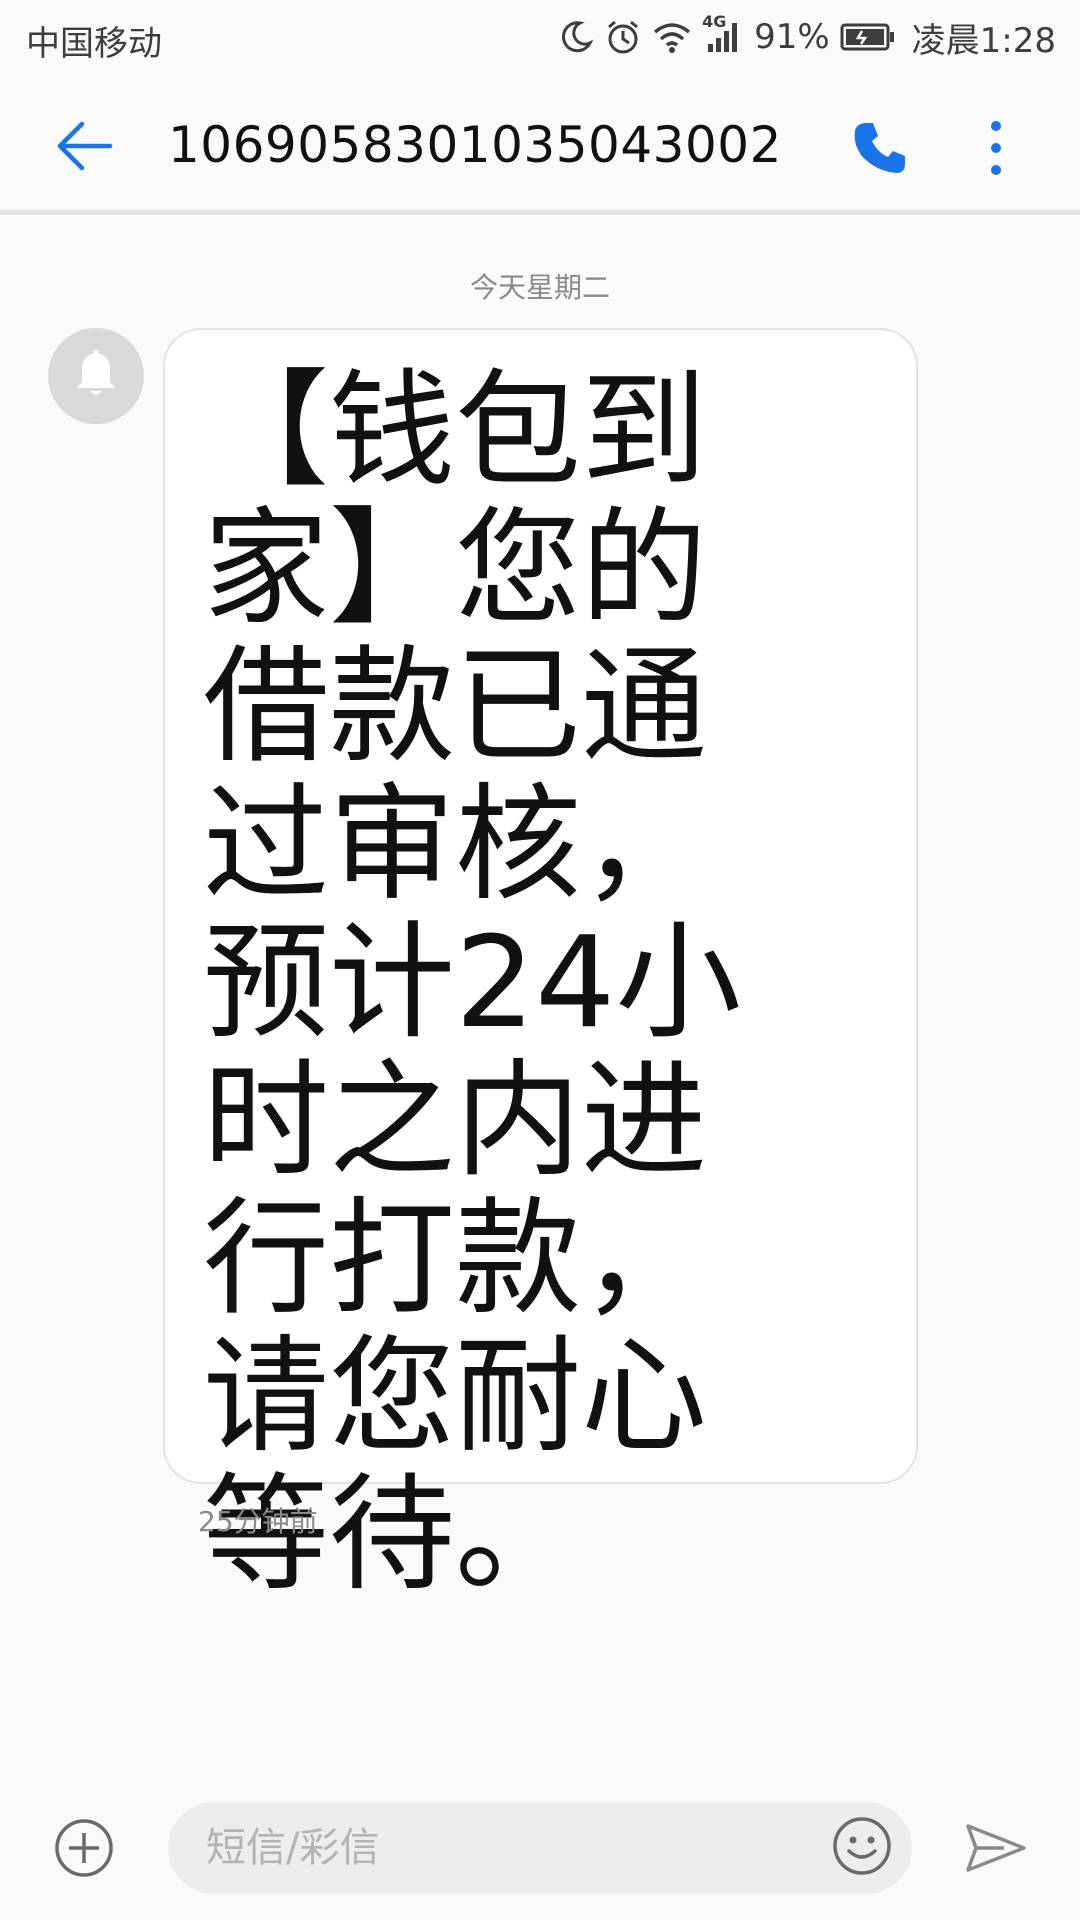 This screenshot has height=1920, width=1080. I want to click on clock: 凌晨1:28, so click(983, 40).